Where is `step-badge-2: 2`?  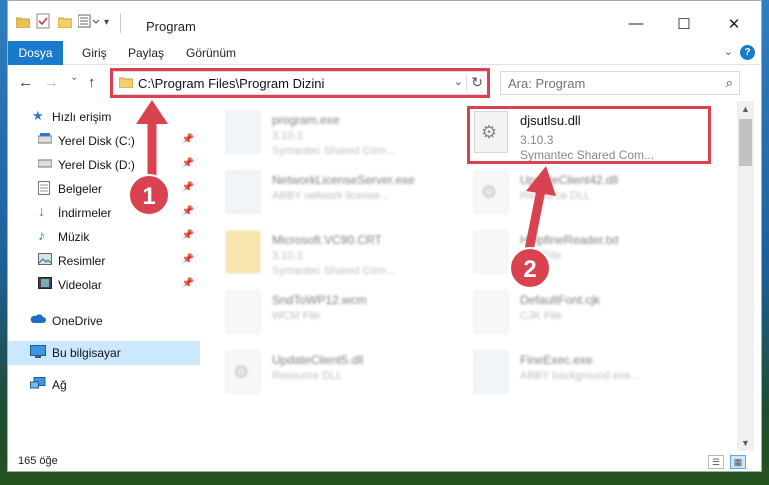 step-badge-2: 2 is located at coordinates (530, 268).